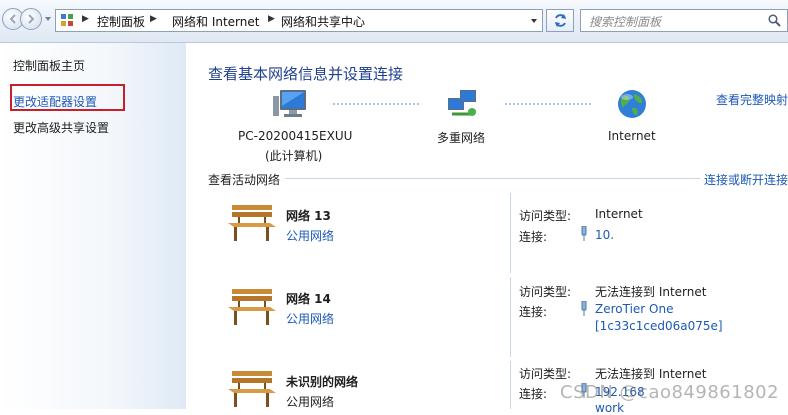  I want to click on forward-arrow-icon, so click(31, 19).